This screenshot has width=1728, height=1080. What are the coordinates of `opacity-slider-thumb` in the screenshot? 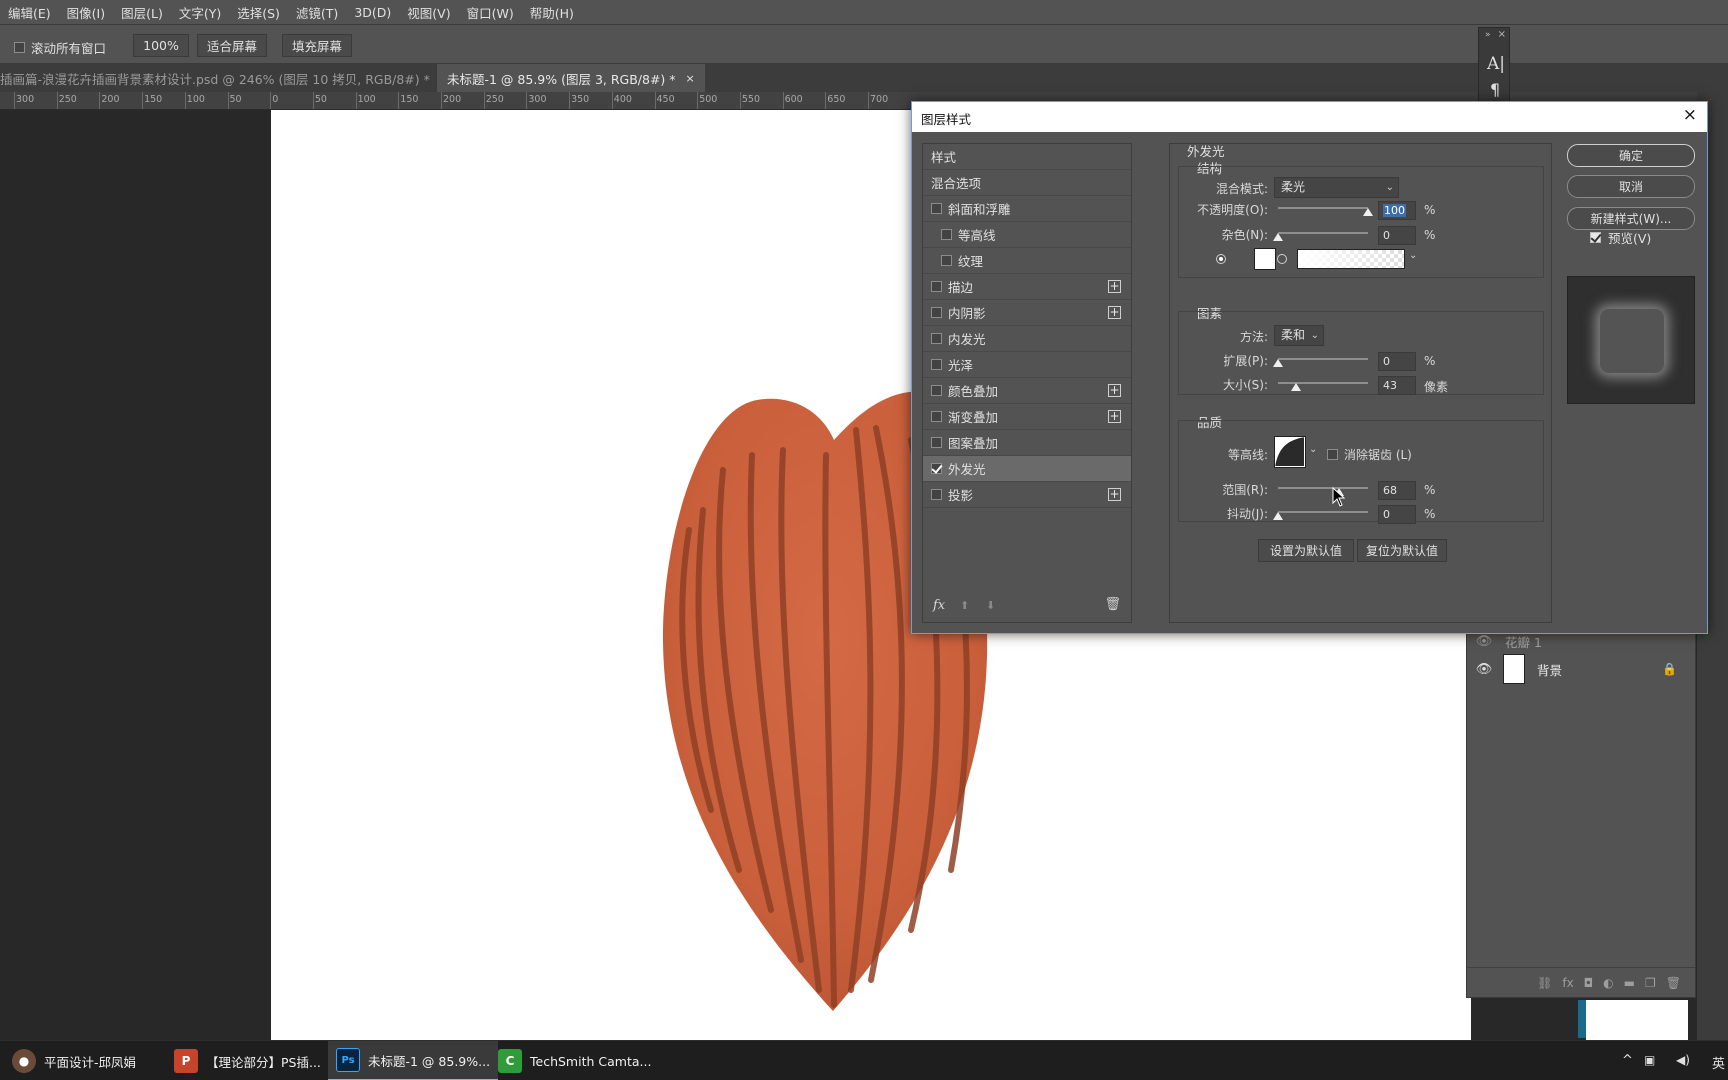 It's located at (1368, 212).